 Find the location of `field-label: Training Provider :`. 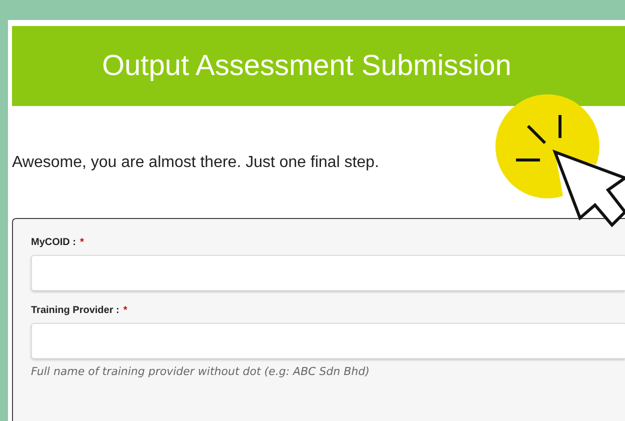

field-label: Training Provider : is located at coordinates (75, 310).